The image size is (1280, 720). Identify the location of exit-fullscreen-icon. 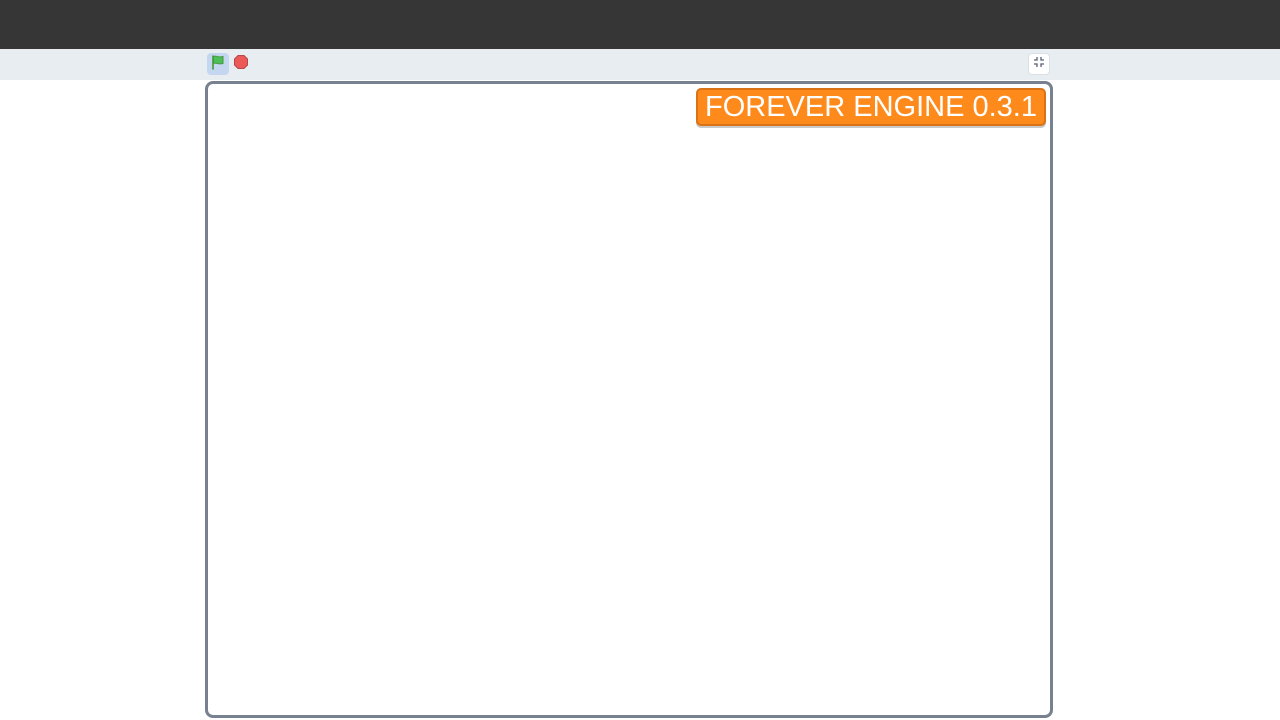
(1039, 64).